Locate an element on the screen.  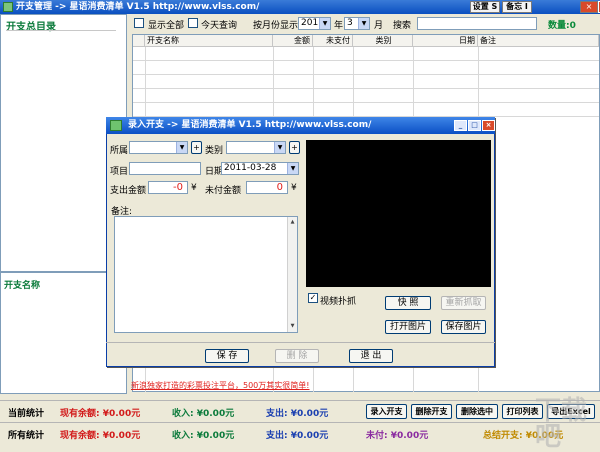
recapture-button: 重新抓取 is located at coordinates (463, 303).